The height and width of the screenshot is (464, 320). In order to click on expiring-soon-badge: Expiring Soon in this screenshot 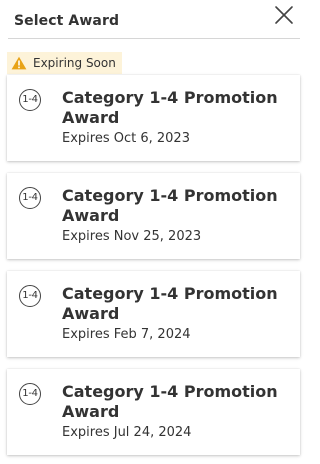, I will do `click(64, 63)`.